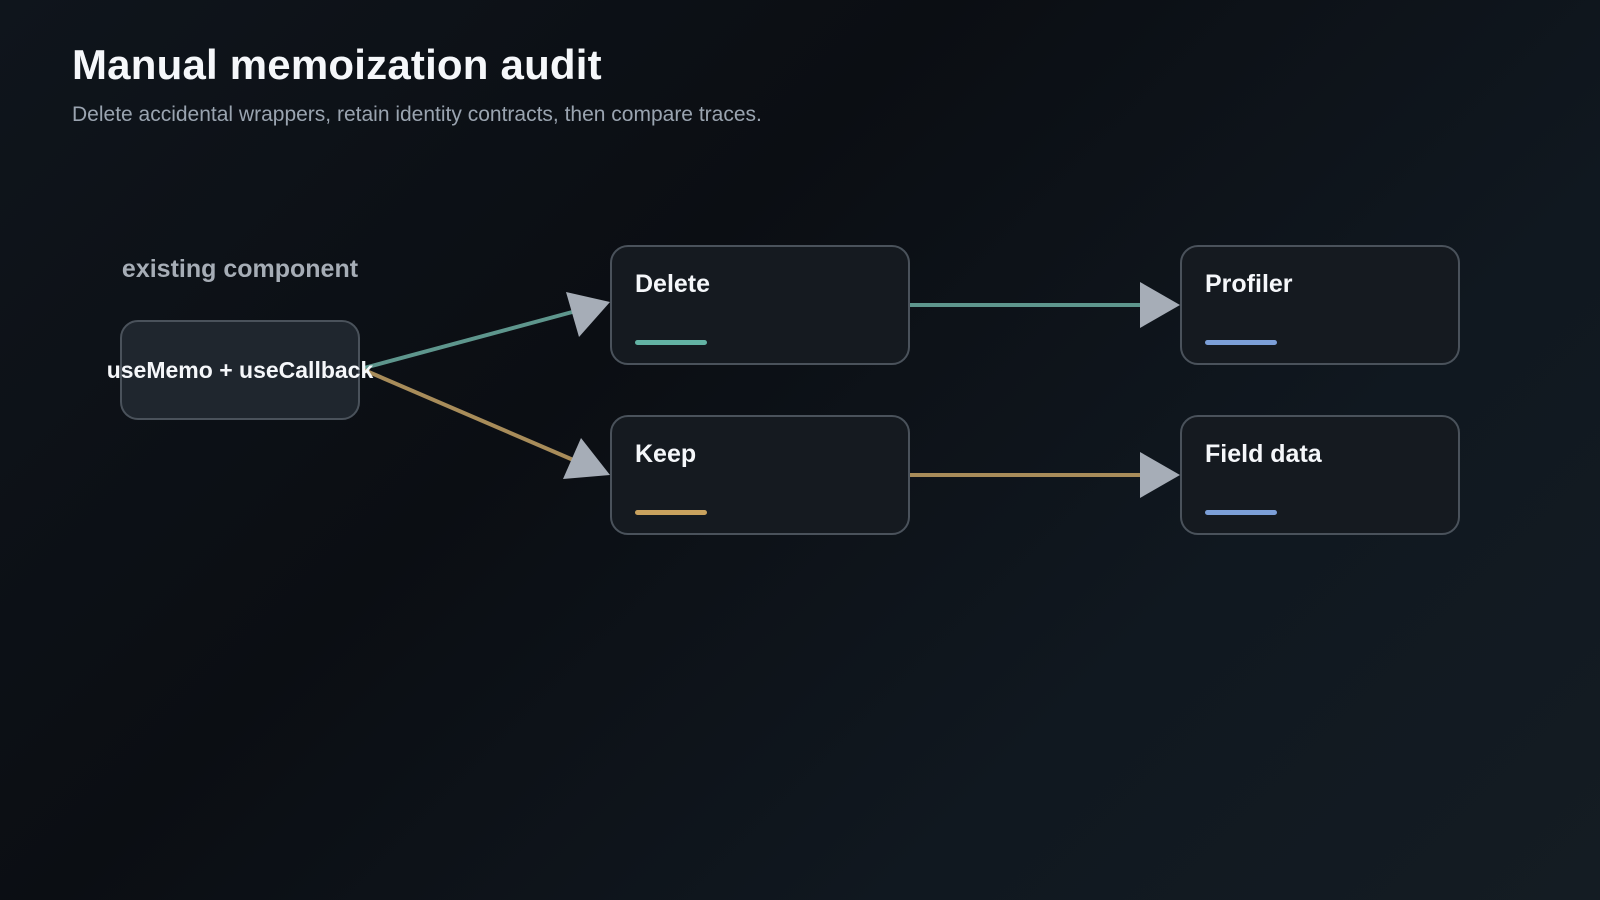 The width and height of the screenshot is (1600, 900). I want to click on node-delete: Delete, so click(760, 305).